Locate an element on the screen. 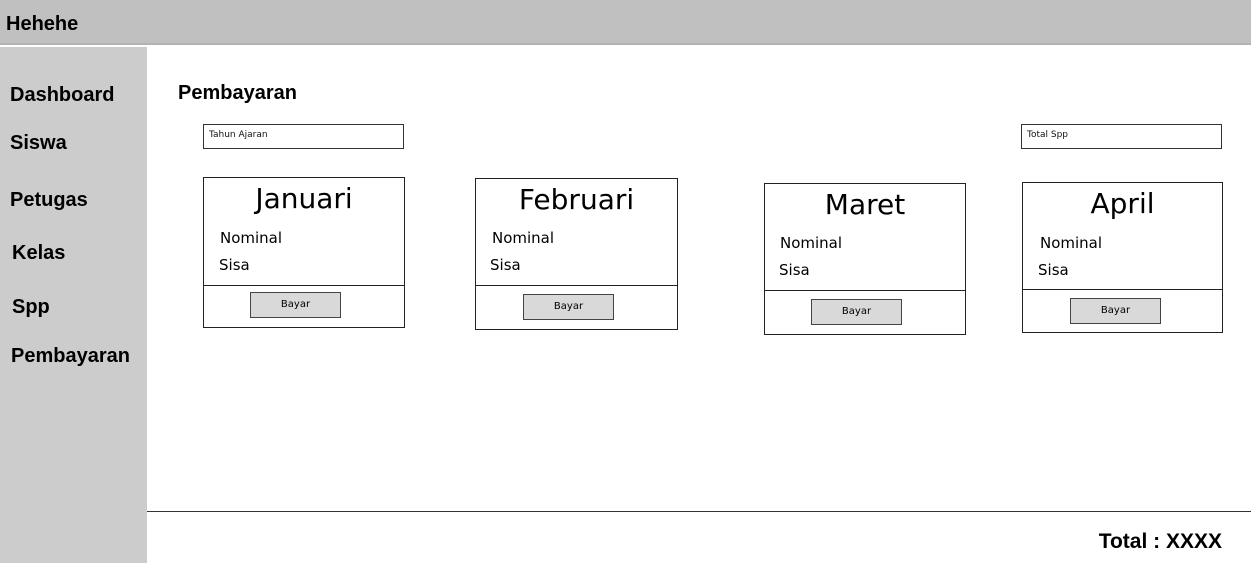  card-month: Februari is located at coordinates (576, 199).